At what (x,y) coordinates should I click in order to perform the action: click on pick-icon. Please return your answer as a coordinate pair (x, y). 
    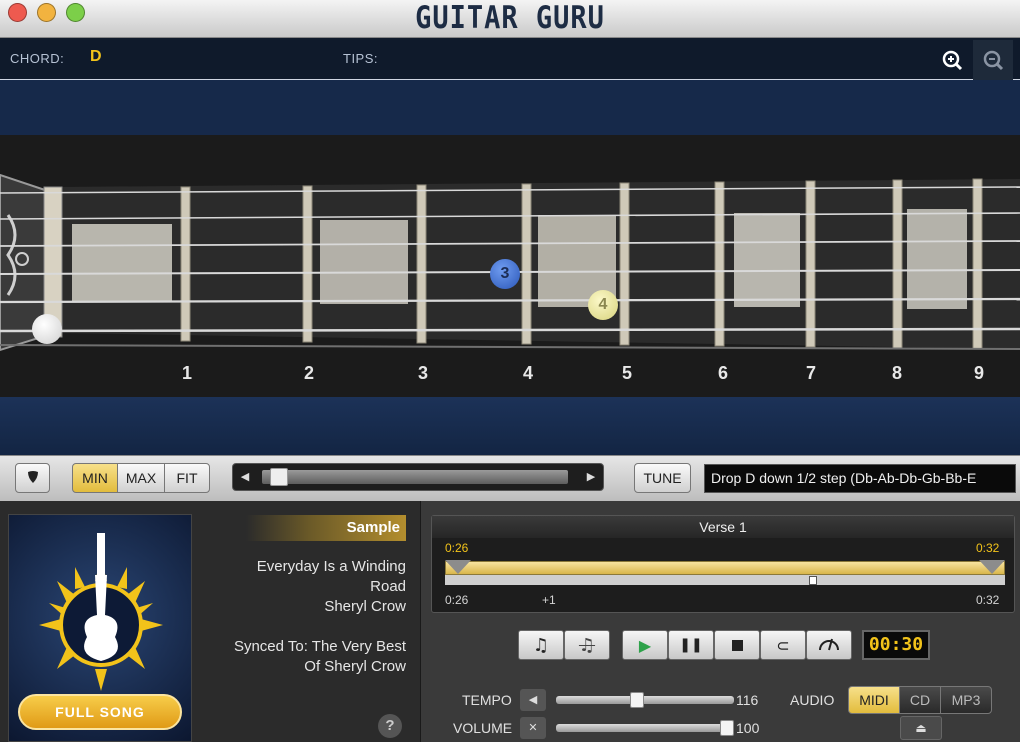
    Looking at the image, I should click on (33, 478).